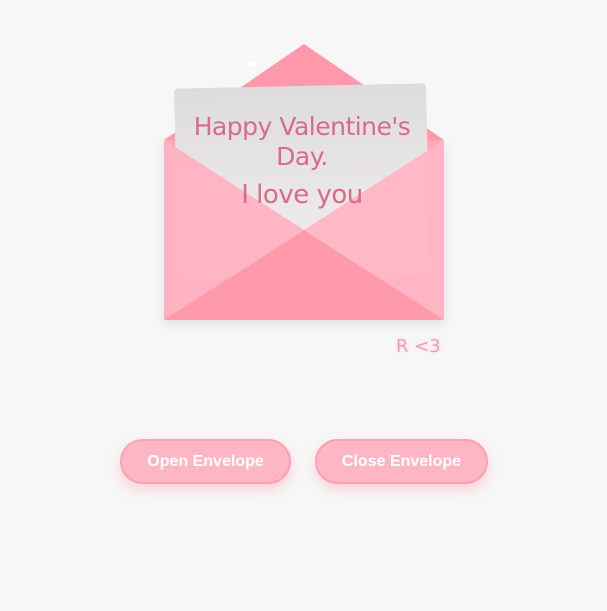  I want to click on signature: R <3, so click(418, 346).